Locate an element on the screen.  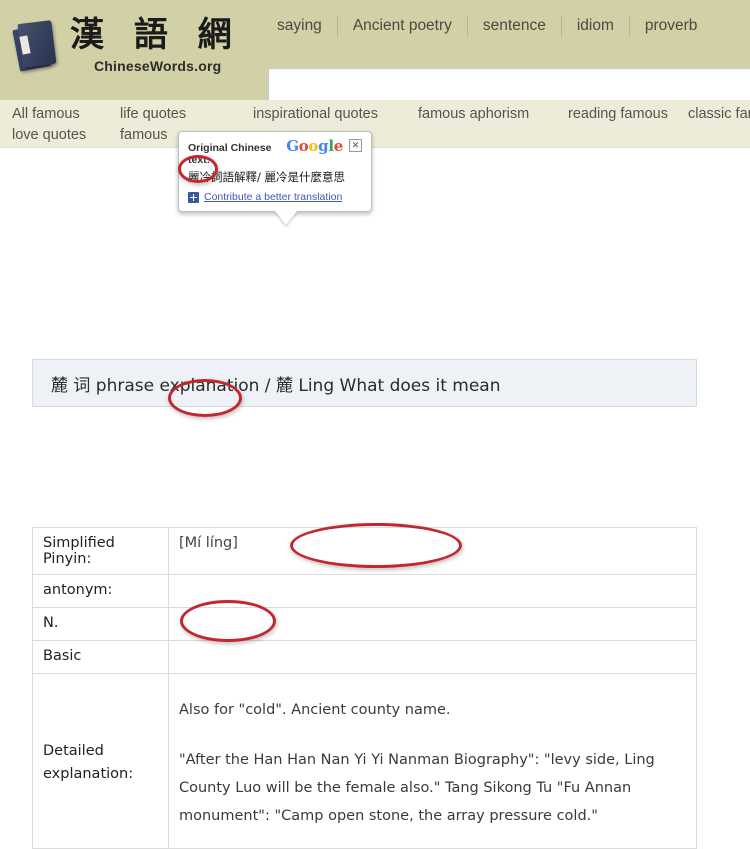
table-row: Basic is located at coordinates (364, 657).